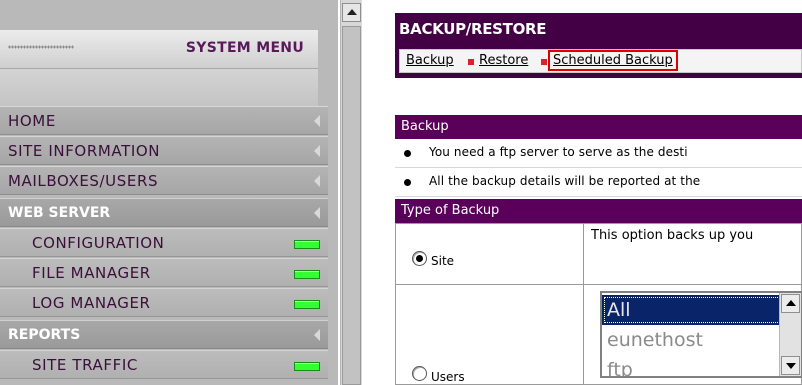  I want to click on page-title: BACKUP/RESTORE, so click(473, 29).